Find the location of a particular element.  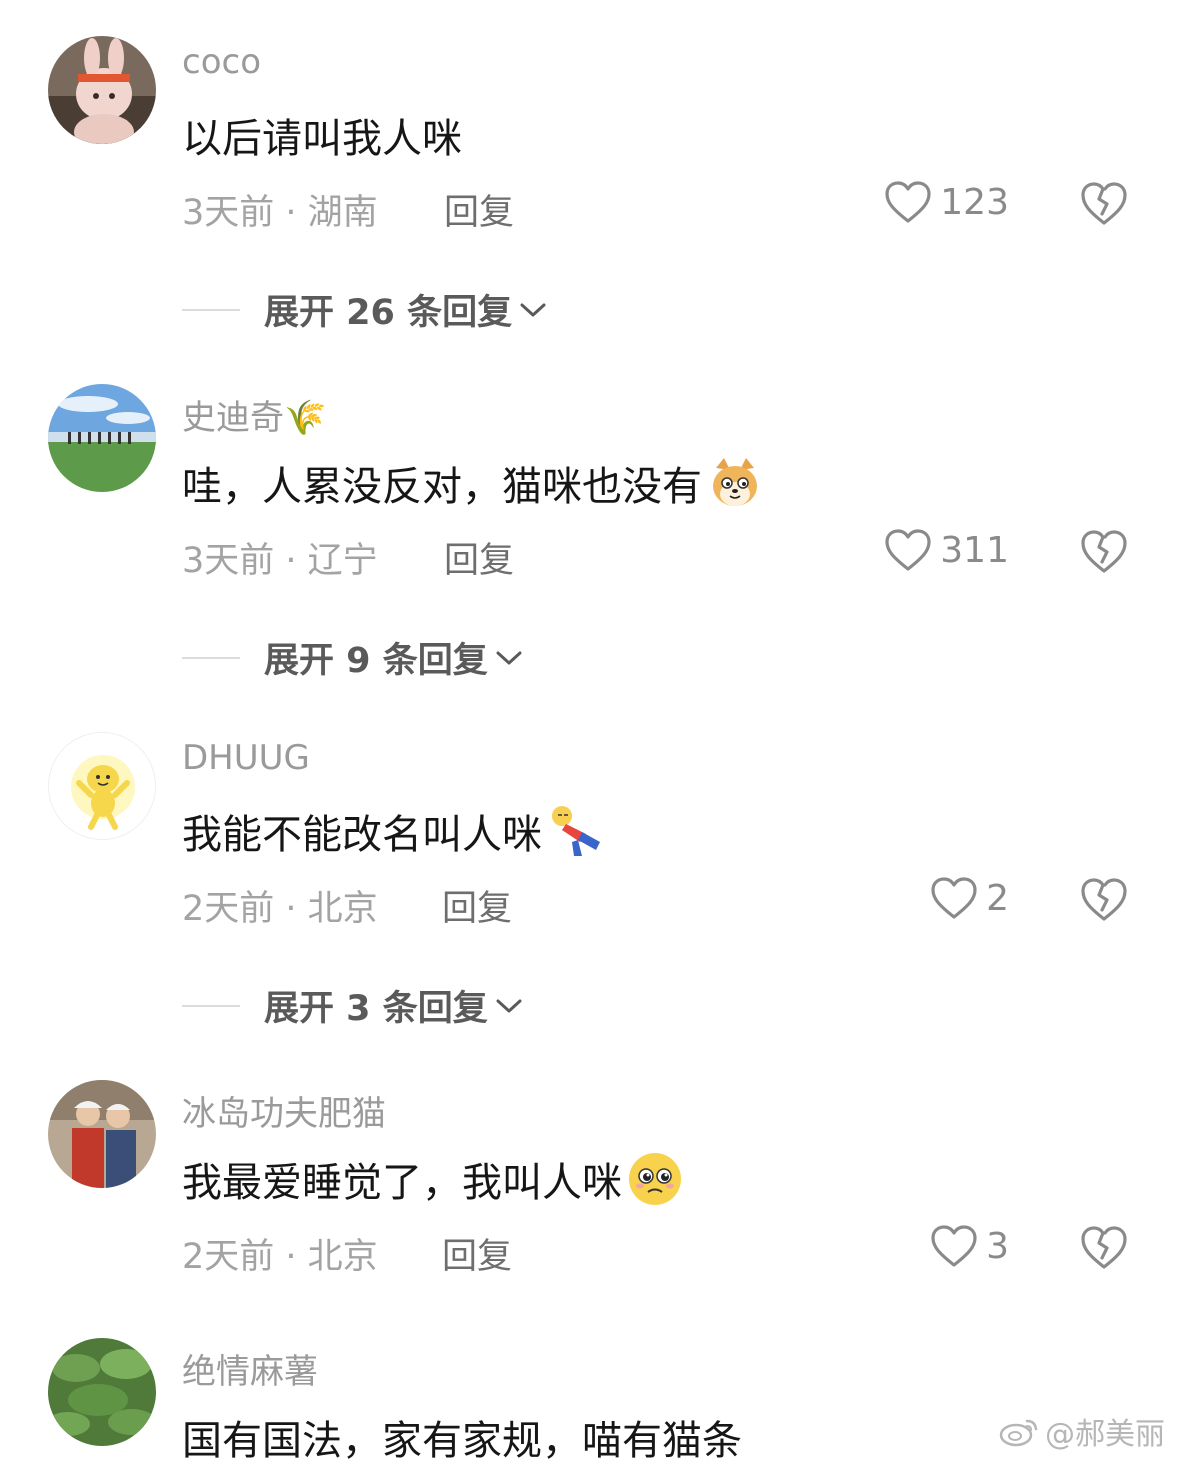

username: 冰岛功夫肥猫 is located at coordinates (284, 1110).